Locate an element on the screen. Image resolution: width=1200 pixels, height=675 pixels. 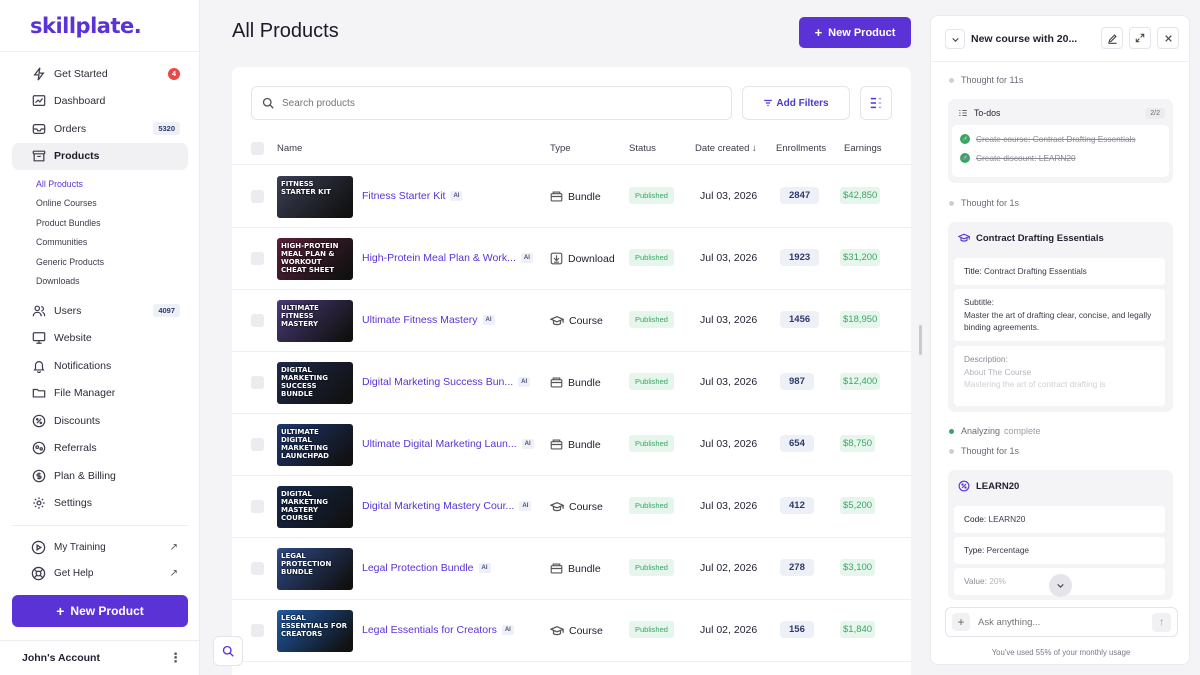
sidebar-item-file-manager: File Manager is located at coordinates (100, 394).